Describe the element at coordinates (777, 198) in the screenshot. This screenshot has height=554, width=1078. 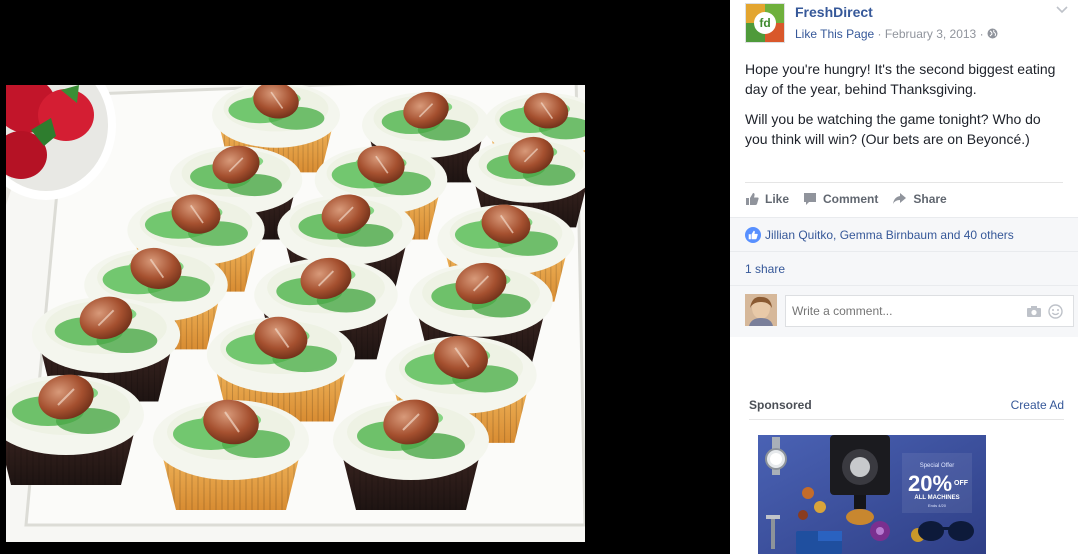
I see `like-label: Like` at that location.